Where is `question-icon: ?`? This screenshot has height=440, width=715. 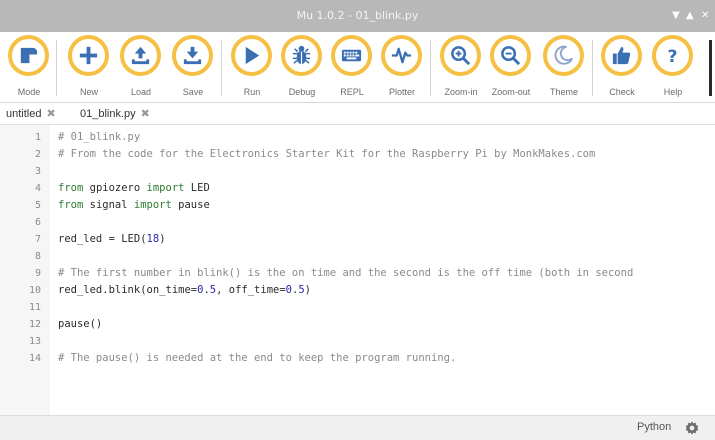
question-icon: ? is located at coordinates (672, 57).